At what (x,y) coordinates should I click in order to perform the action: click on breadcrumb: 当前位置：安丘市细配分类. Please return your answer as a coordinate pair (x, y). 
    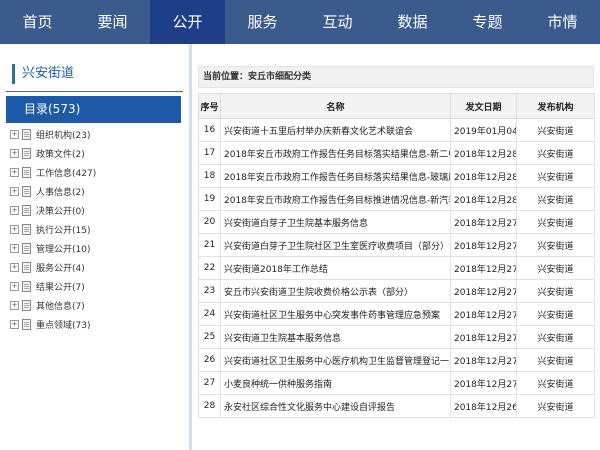
    Looking at the image, I should click on (396, 77).